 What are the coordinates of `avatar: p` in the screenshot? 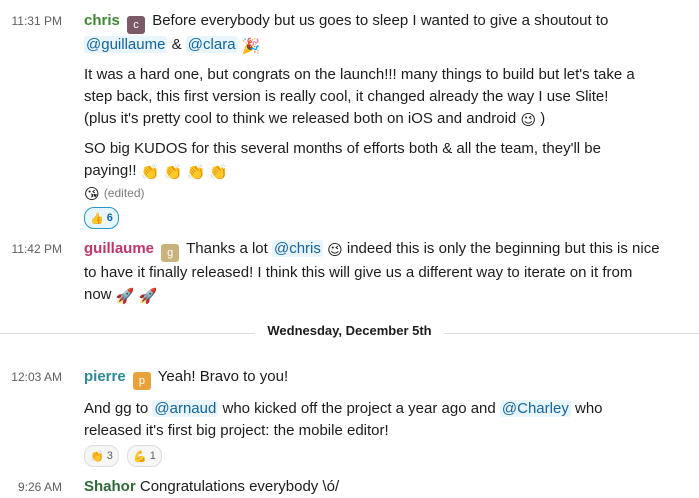 It's located at (141, 381).